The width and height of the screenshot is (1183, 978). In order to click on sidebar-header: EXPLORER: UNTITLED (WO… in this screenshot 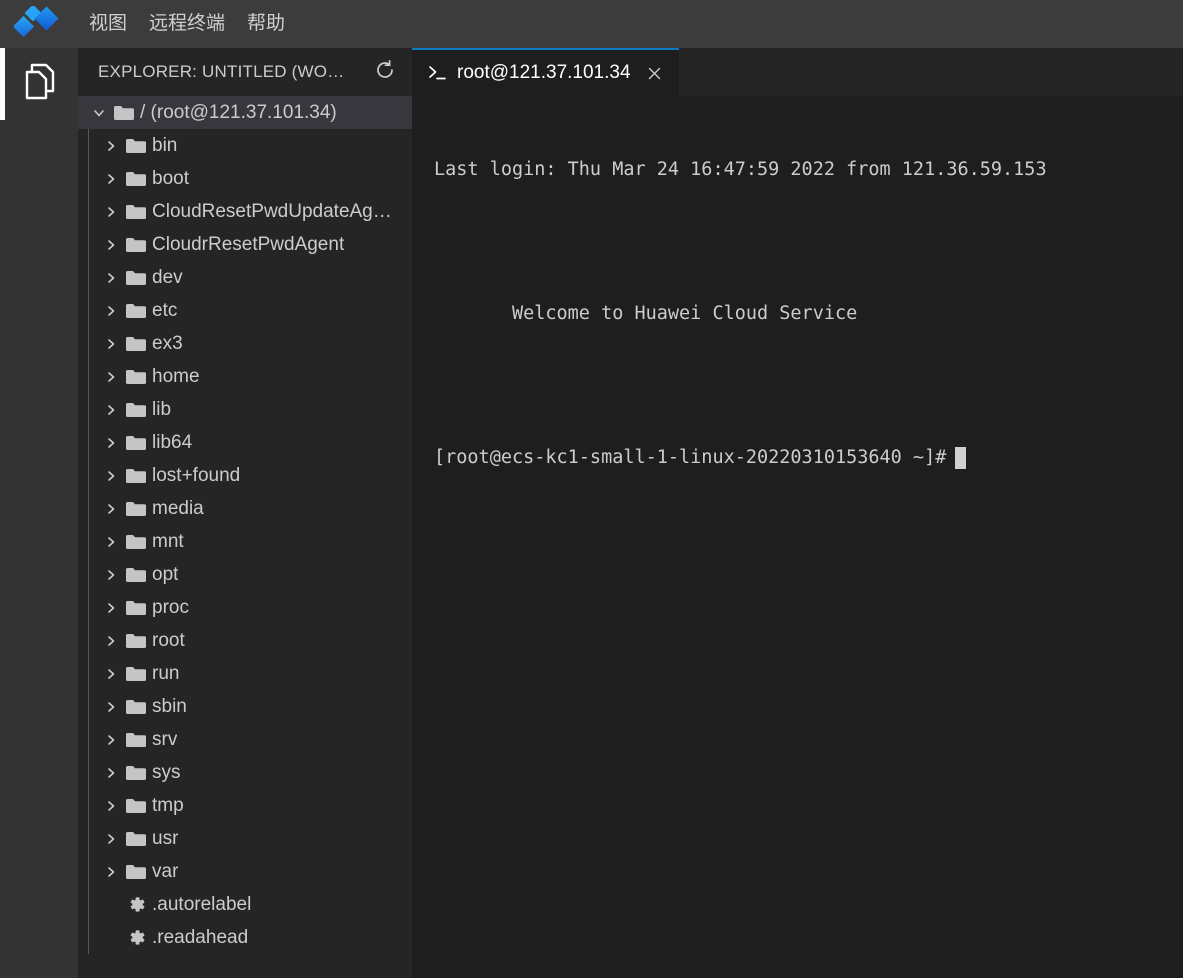, I will do `click(245, 72)`.